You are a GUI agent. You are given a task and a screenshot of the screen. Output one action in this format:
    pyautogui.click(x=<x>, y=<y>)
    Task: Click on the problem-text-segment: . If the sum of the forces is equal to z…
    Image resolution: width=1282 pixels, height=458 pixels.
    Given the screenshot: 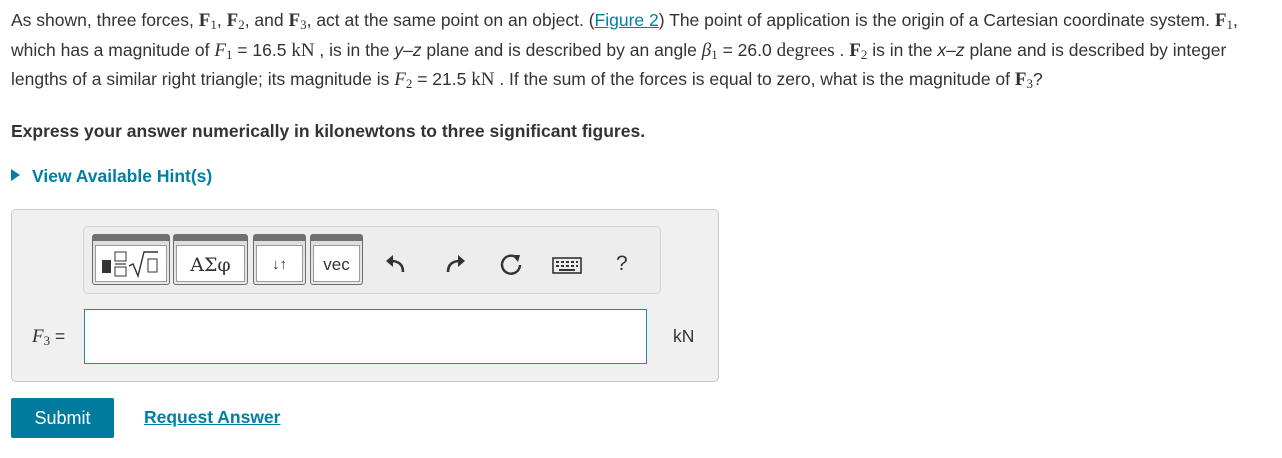 What is the action you would take?
    pyautogui.click(x=754, y=79)
    